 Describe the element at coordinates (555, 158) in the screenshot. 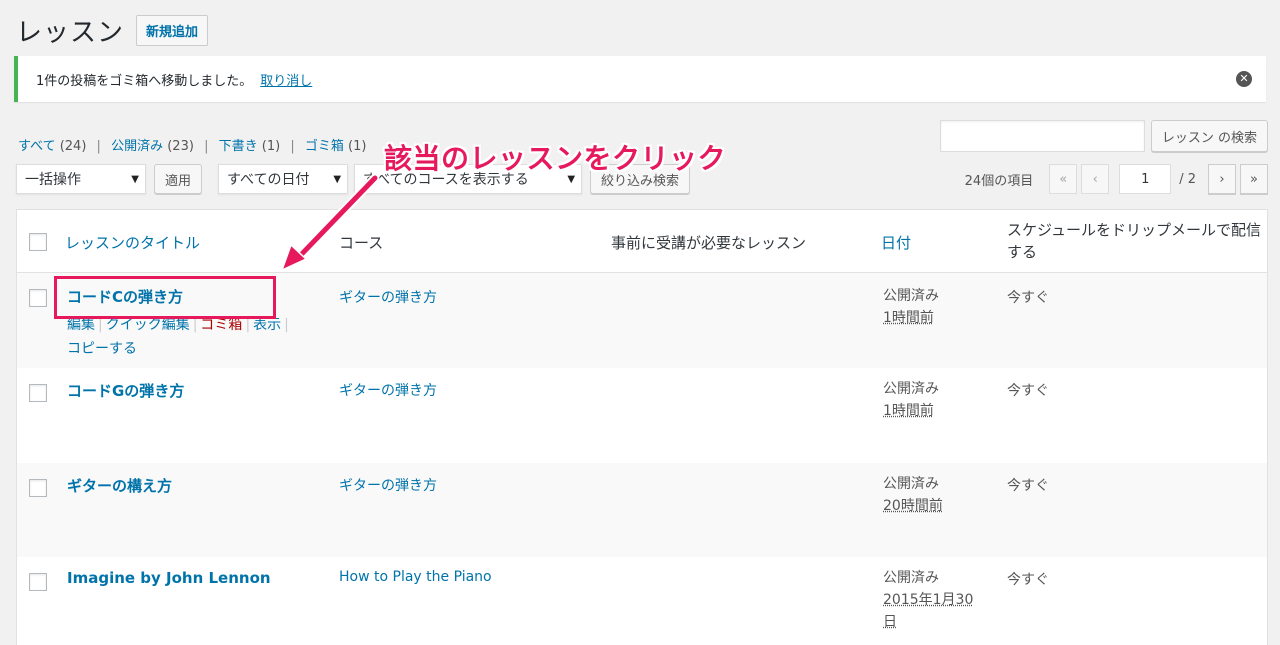

I see `annotation-text: 該当のレッスンをクリック` at that location.